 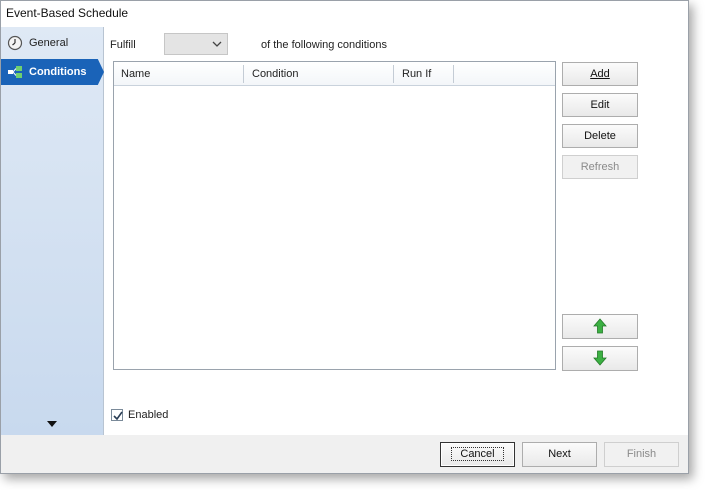 I want to click on fulfill-select, so click(x=196, y=44).